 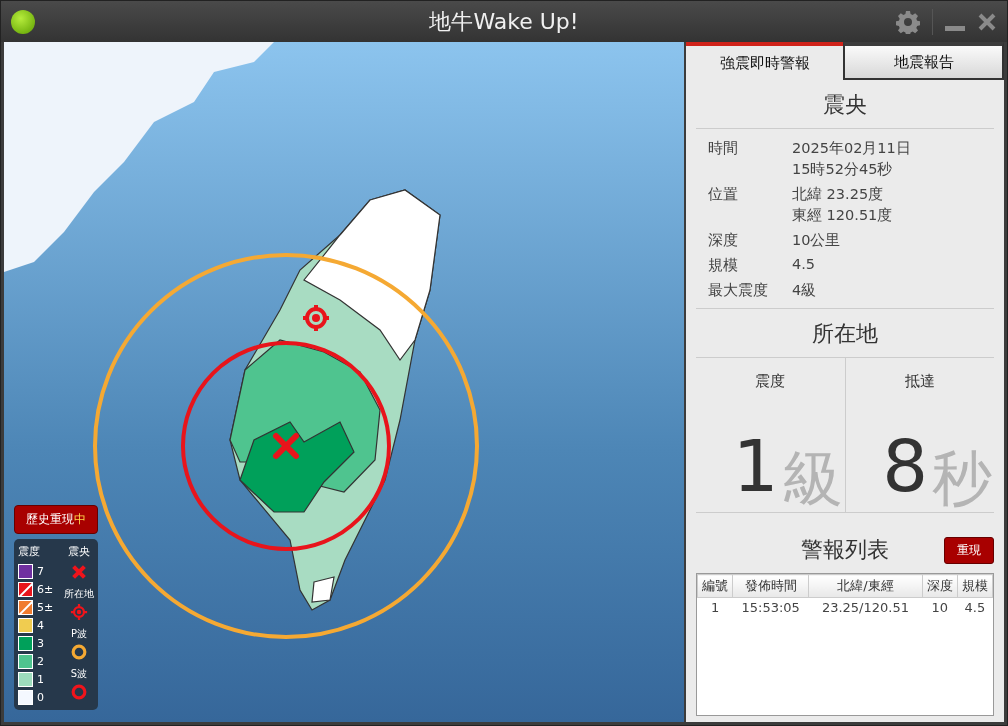 I want to click on column-header: 規模, so click(x=975, y=586).